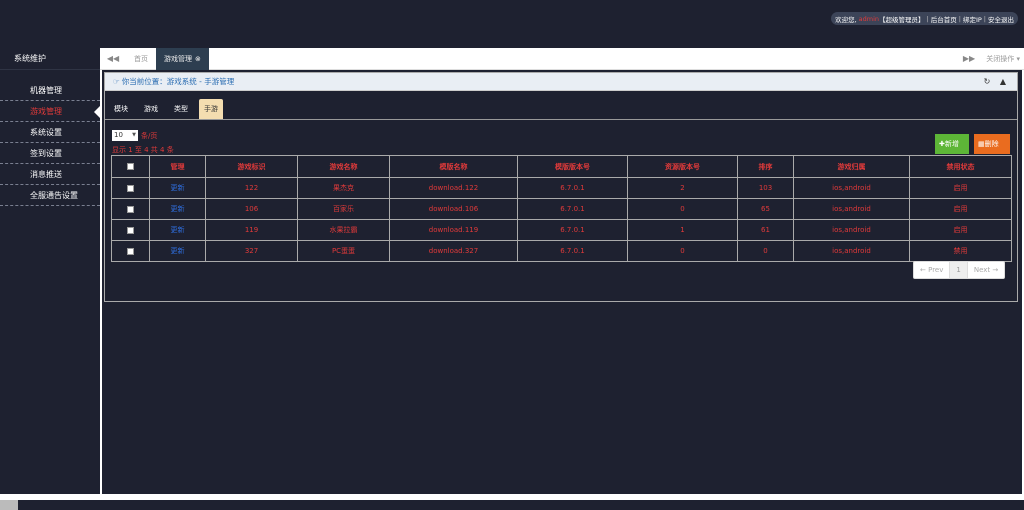 The width and height of the screenshot is (1024, 510). What do you see at coordinates (181, 109) in the screenshot?
I see `subtab-type: 类型` at bounding box center [181, 109].